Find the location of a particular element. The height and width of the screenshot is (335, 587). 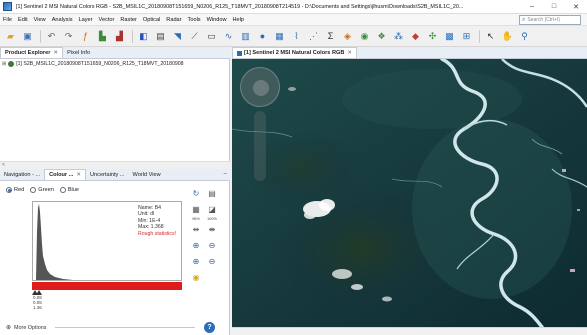

stretch-slider is located at coordinates (107, 295).